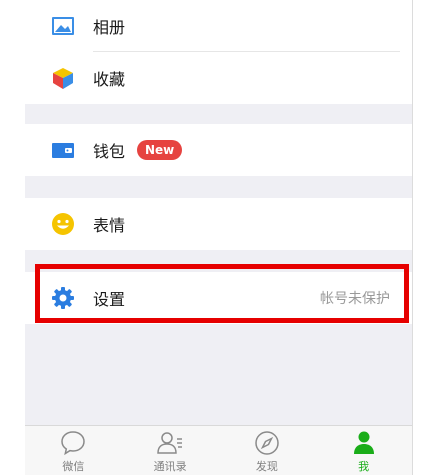 This screenshot has width=425, height=475. What do you see at coordinates (109, 299) in the screenshot?
I see `menu-item-settings-label: 设置` at bounding box center [109, 299].